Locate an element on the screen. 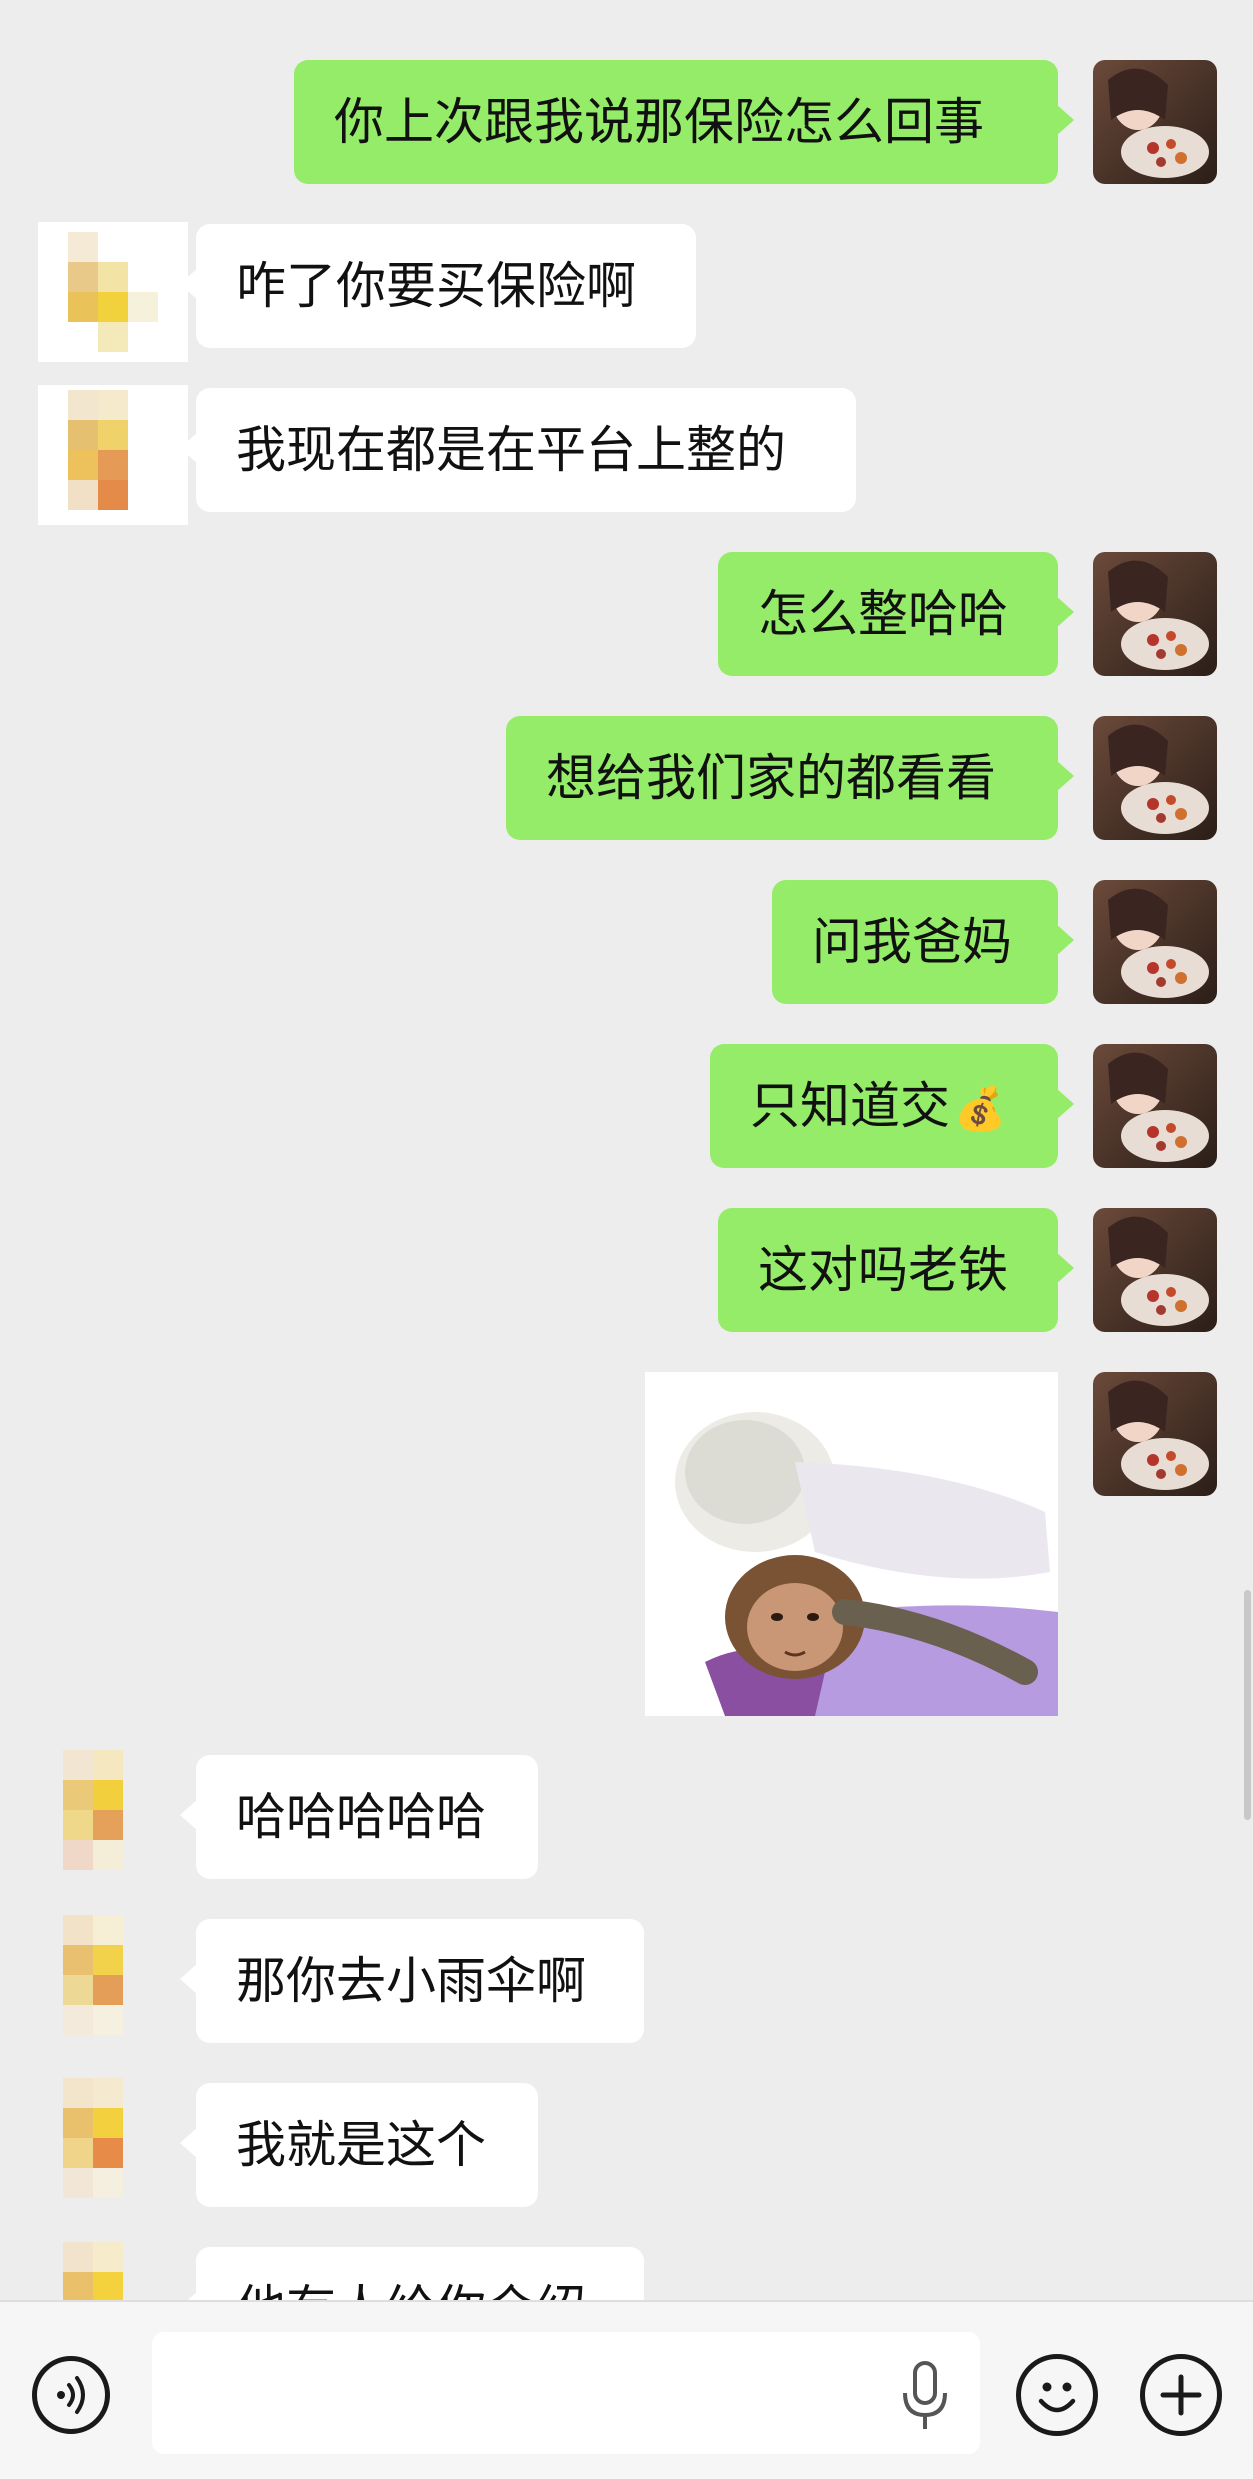 The width and height of the screenshot is (1253, 2479). message-text: 只知道交 is located at coordinates (850, 1106).